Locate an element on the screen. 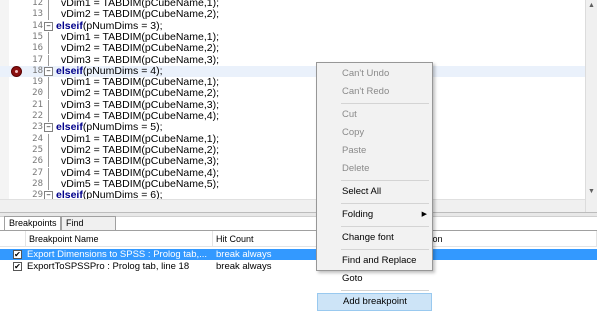  code-text: vDim4 = TABDIM(pCubeName,4); is located at coordinates (140, 172).